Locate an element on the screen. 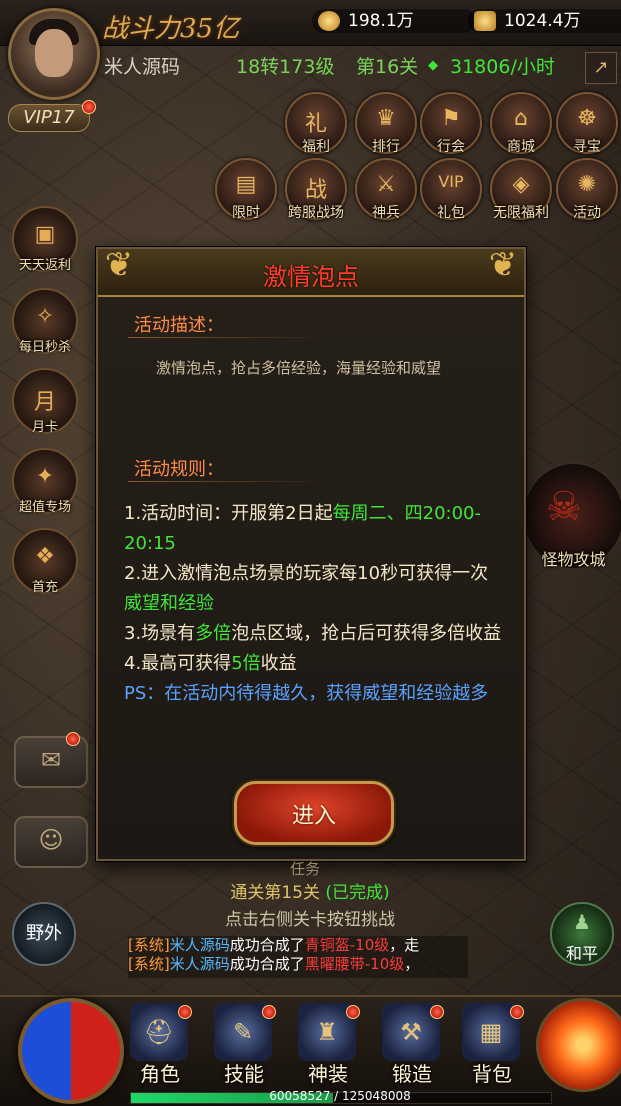 Image resolution: width=621 pixels, height=1106 pixels. menu-weapon: ⚔ 神兵 is located at coordinates (386, 189).